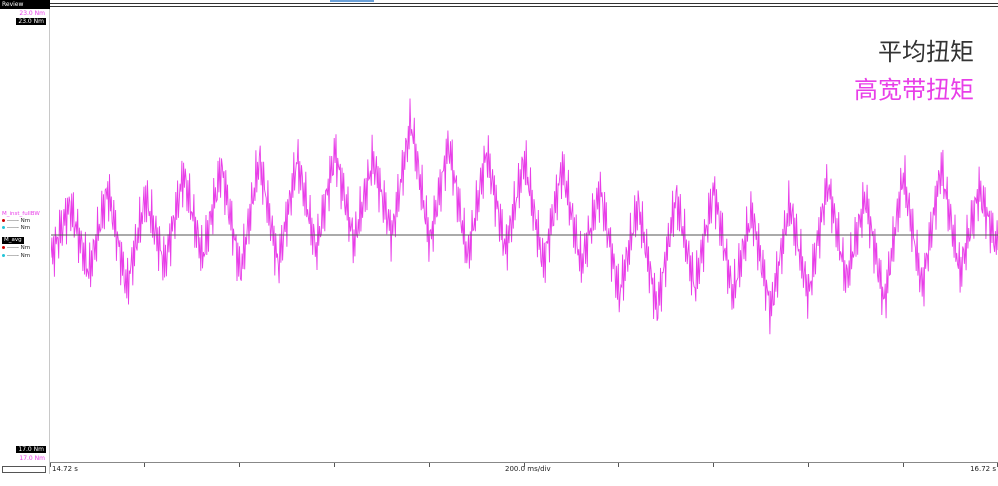  Describe the element at coordinates (926, 52) in the screenshot. I see `legend-avg-label: 平均扭矩` at that location.